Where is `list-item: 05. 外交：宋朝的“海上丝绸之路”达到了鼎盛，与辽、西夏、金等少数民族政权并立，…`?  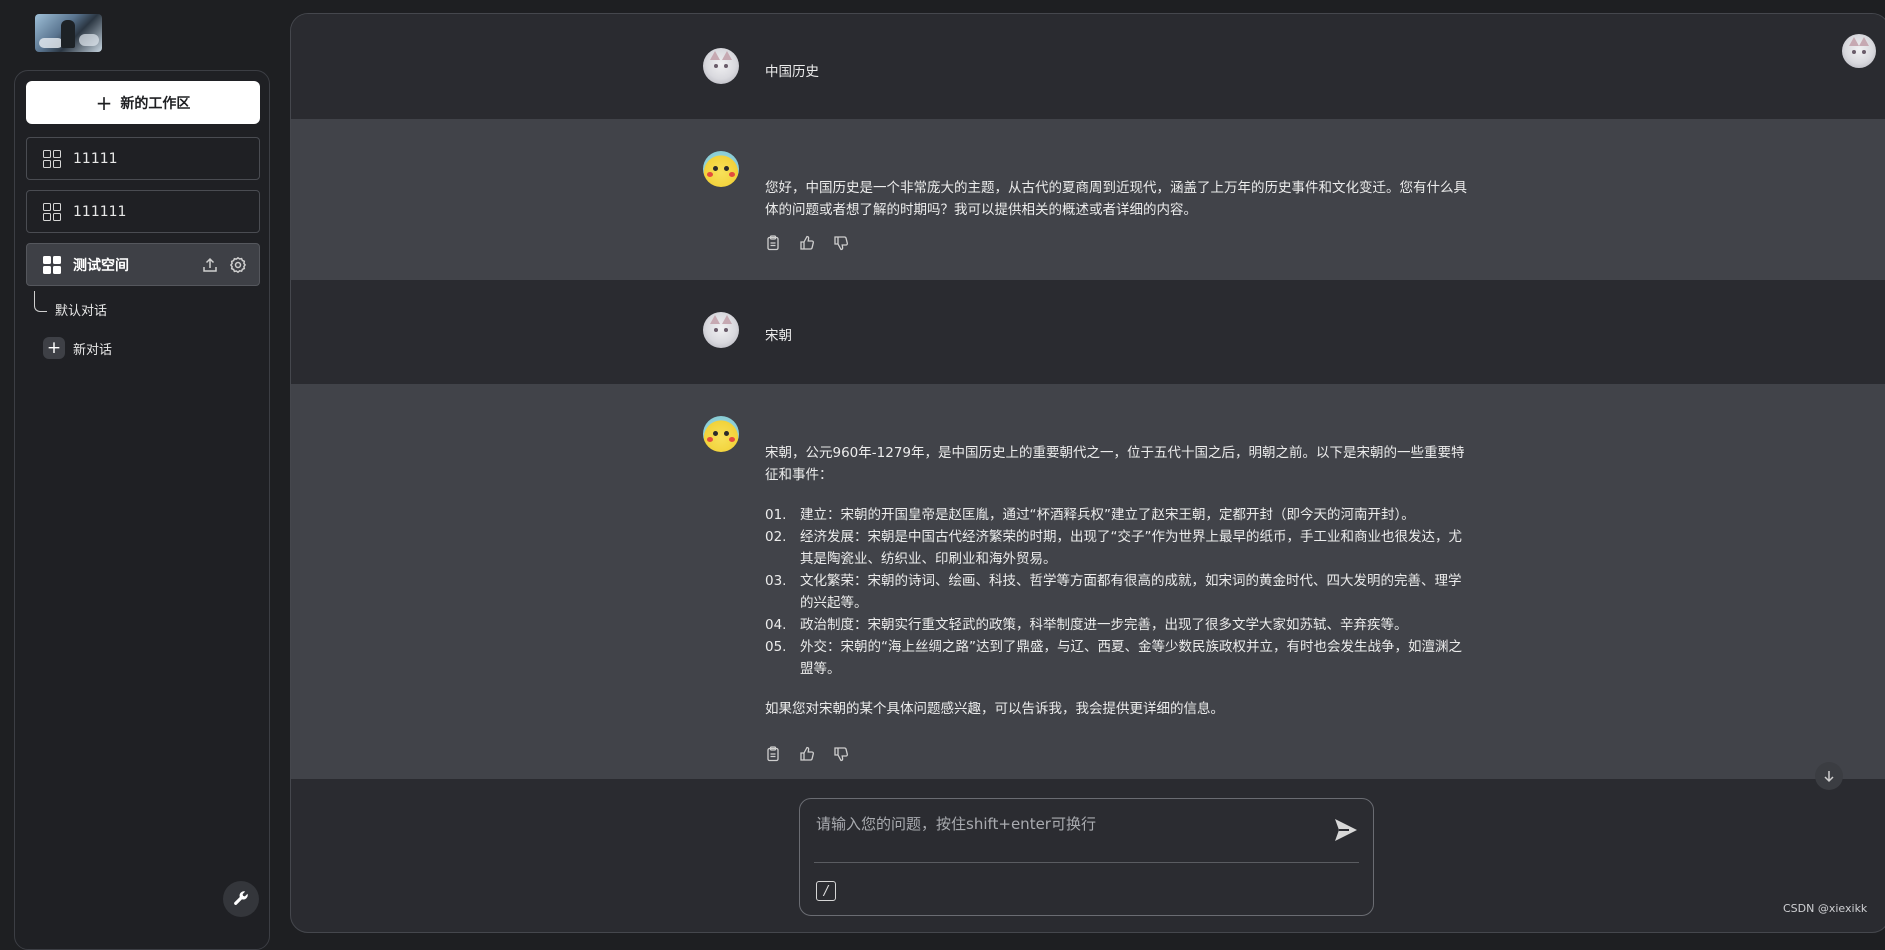
list-item: 05. 外交：宋朝的“海上丝绸之路”达到了鼎盛，与辽、西夏、金等少数民族政权并立，… is located at coordinates (1113, 658).